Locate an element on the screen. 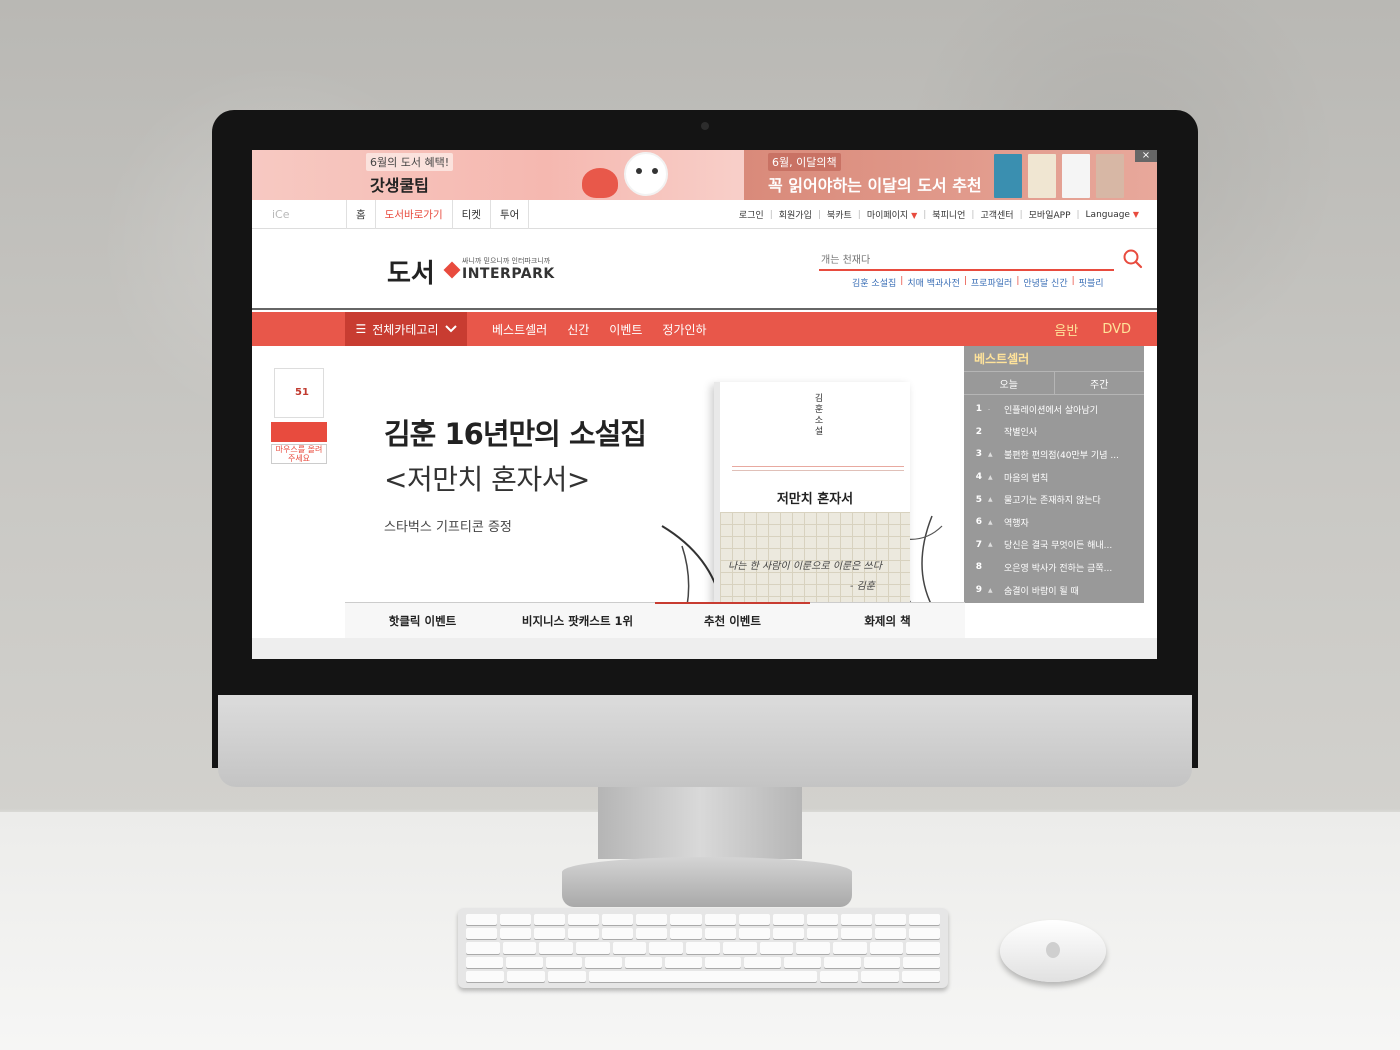 The height and width of the screenshot is (1050, 1400). bestseller-item: 4 ▲ 마음의 법칙 is located at coordinates (1054, 477).